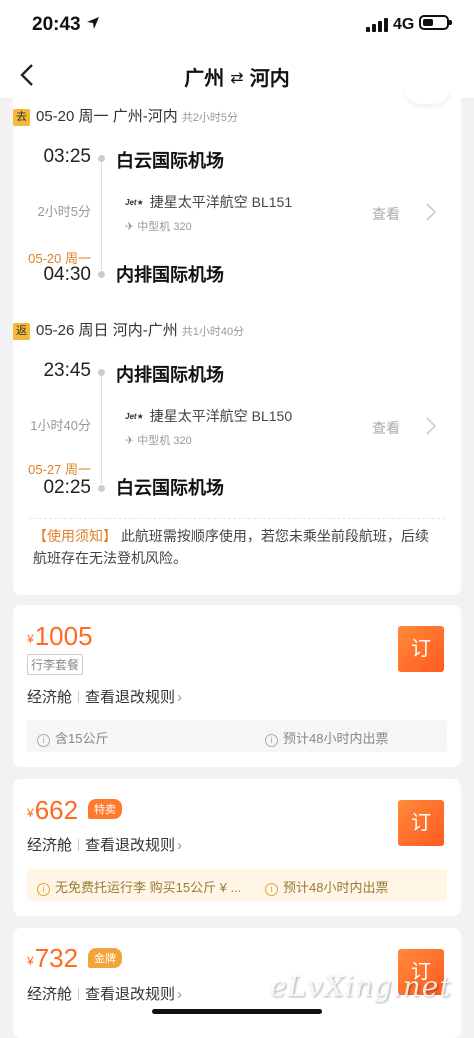  I want to click on destination-city: 河内, so click(269, 79).